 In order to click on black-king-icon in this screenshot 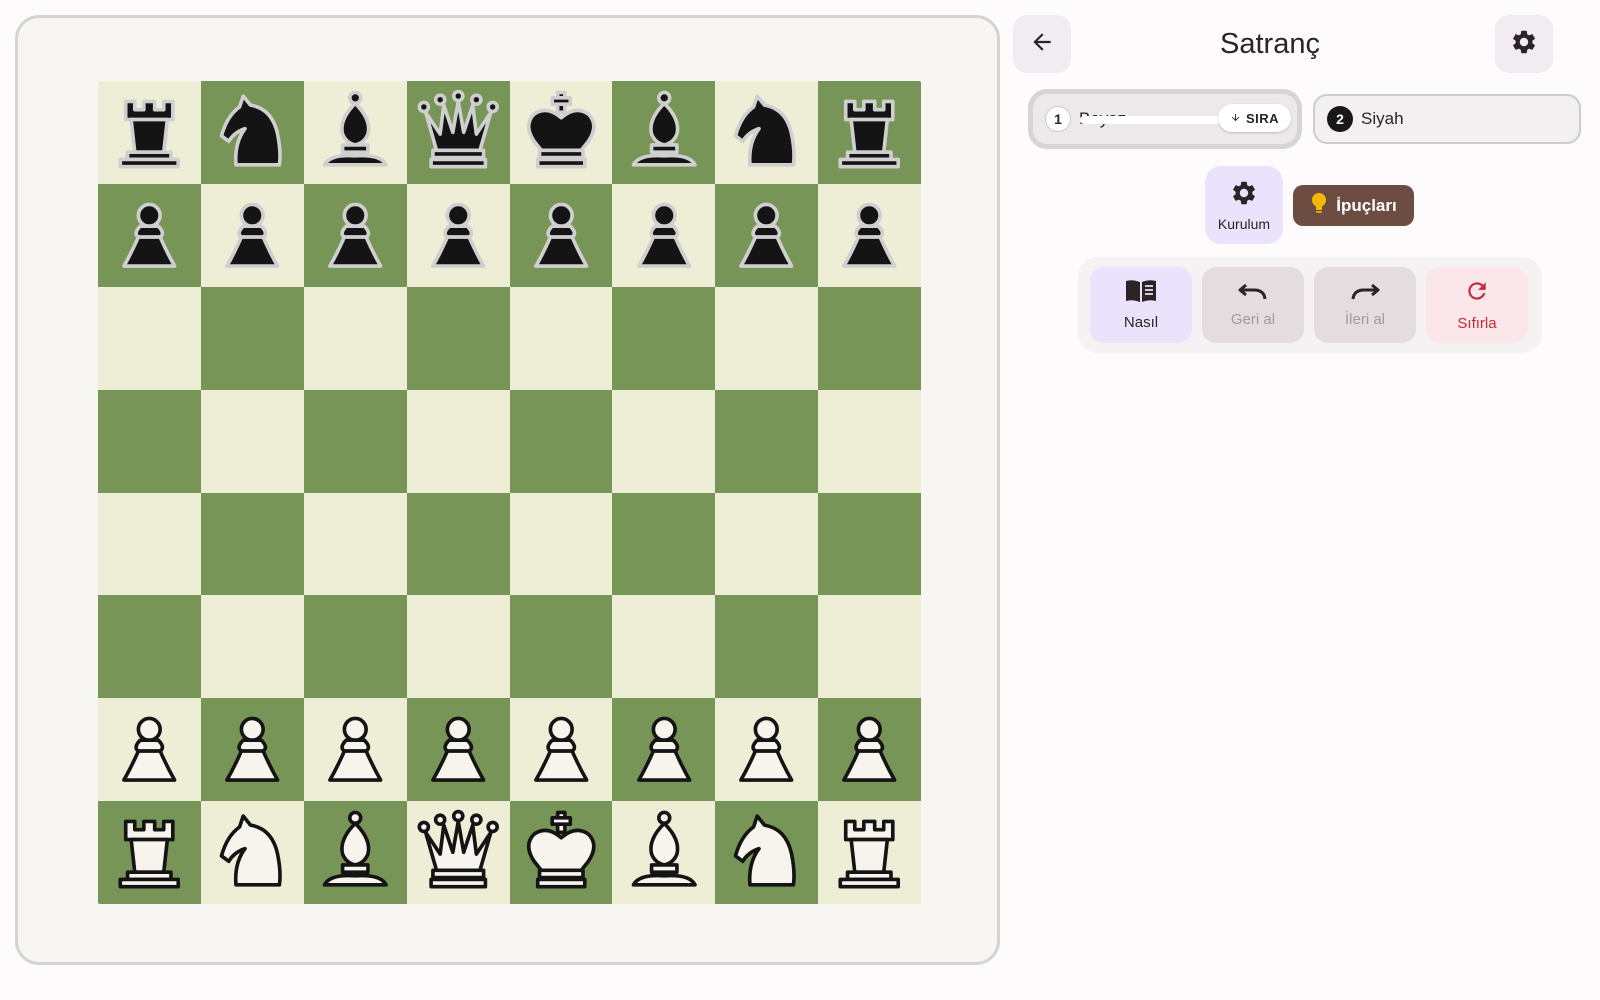, I will do `click(561, 132)`.